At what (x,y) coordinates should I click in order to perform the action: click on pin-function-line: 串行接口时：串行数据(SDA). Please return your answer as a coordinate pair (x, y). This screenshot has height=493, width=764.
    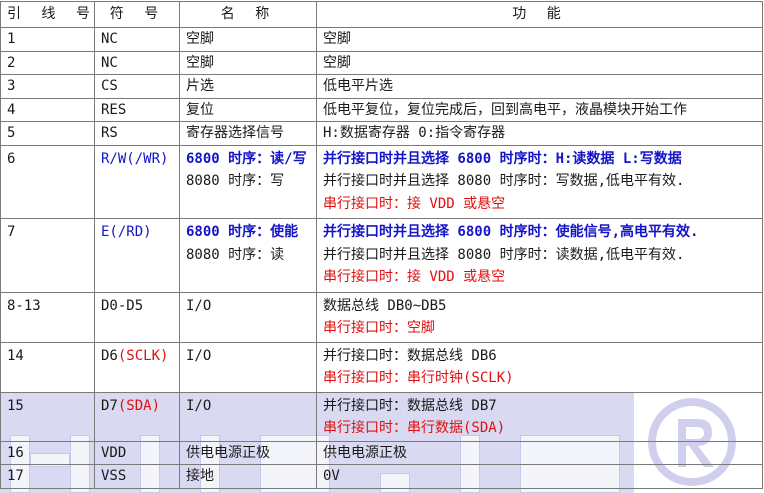
    Looking at the image, I should click on (414, 428).